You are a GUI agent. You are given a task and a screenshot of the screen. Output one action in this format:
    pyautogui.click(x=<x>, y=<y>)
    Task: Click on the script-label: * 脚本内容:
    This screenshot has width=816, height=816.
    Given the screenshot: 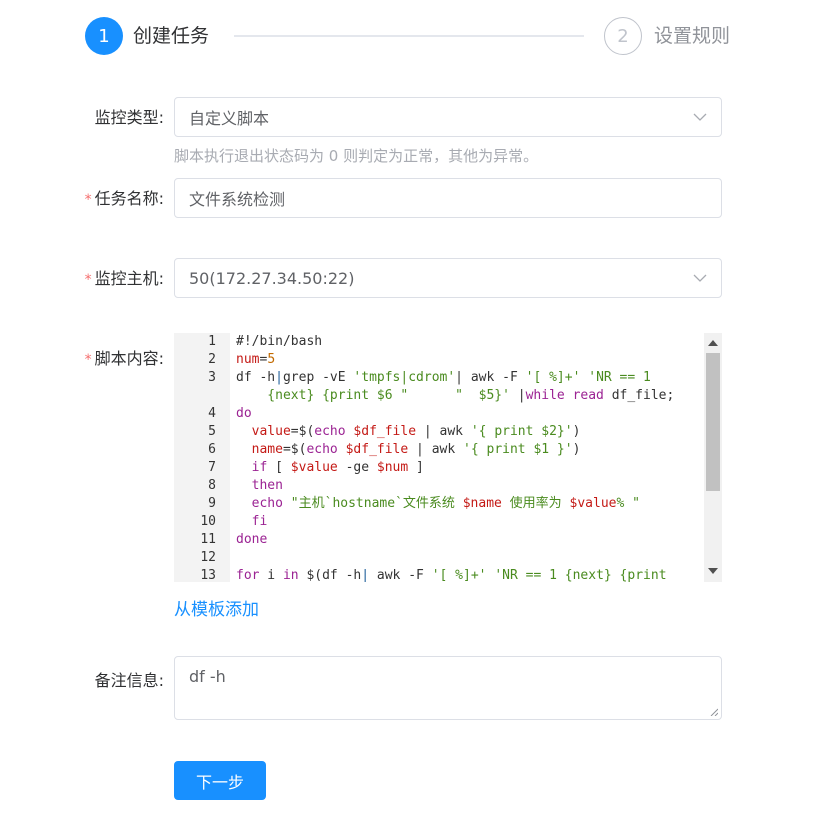 What is the action you would take?
    pyautogui.click(x=112, y=359)
    